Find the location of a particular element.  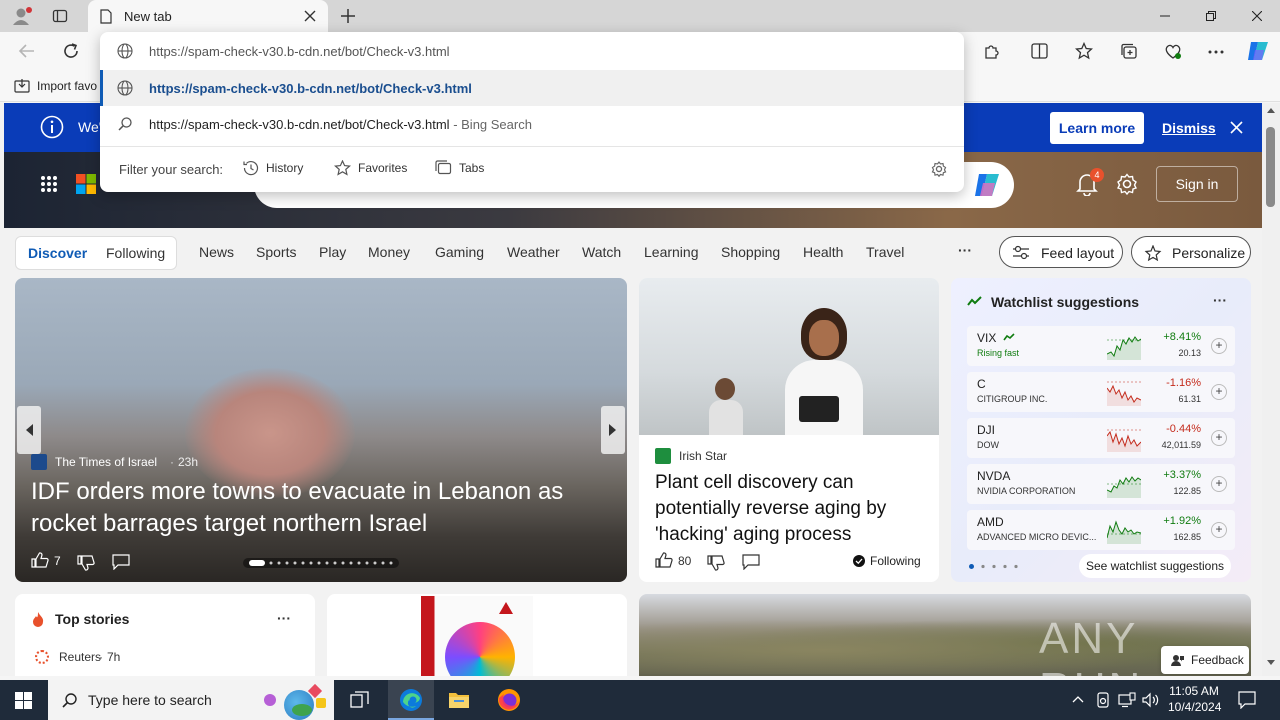

nav-money: Money is located at coordinates (389, 252).